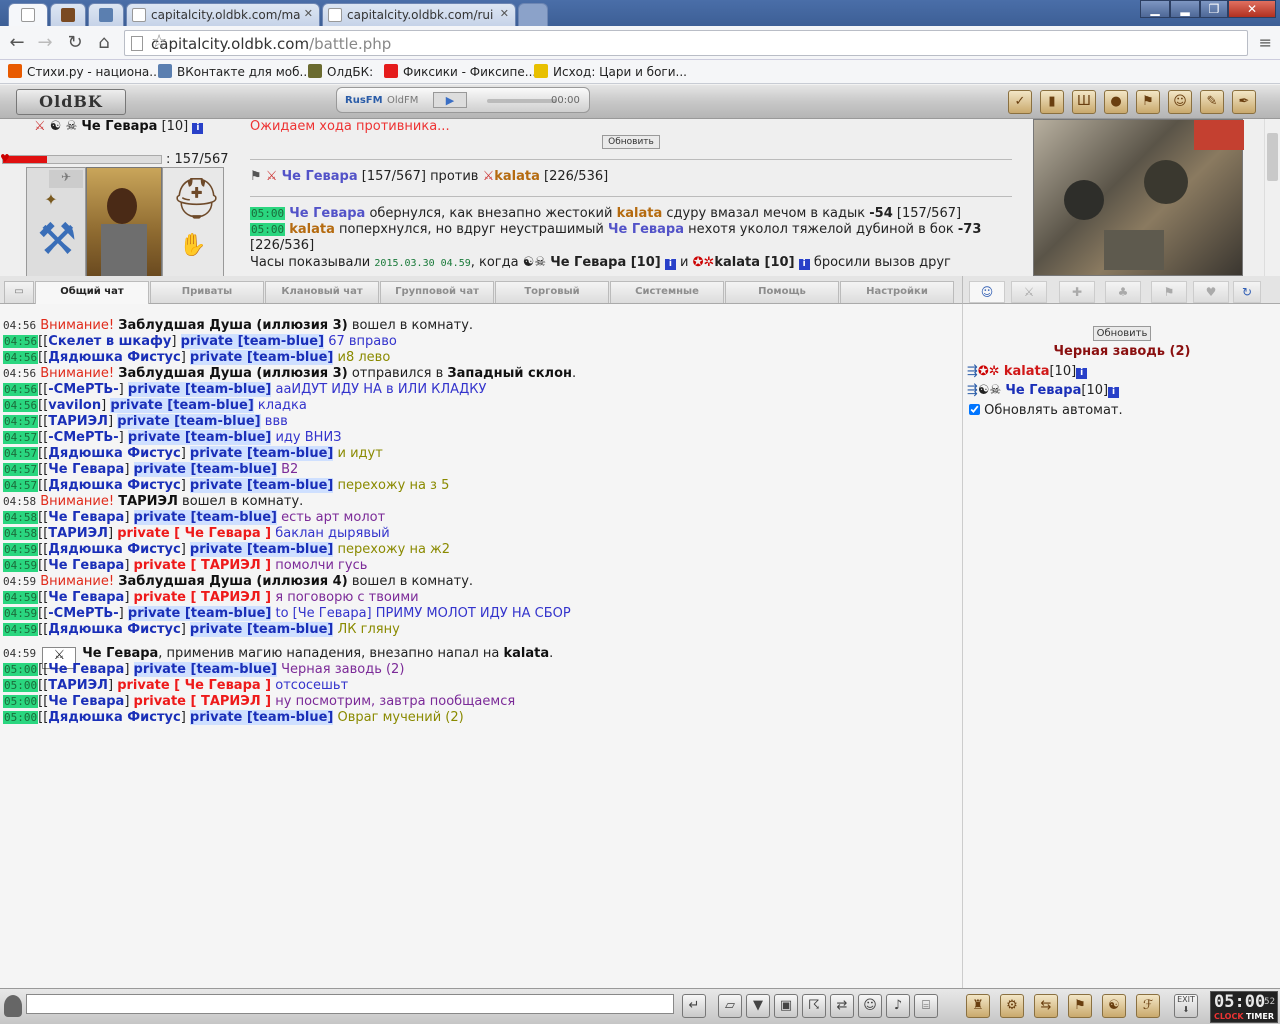 This screenshot has width=1280, height=1024. Describe the element at coordinates (17, 42) in the screenshot. I see `back-icon: ←` at that location.